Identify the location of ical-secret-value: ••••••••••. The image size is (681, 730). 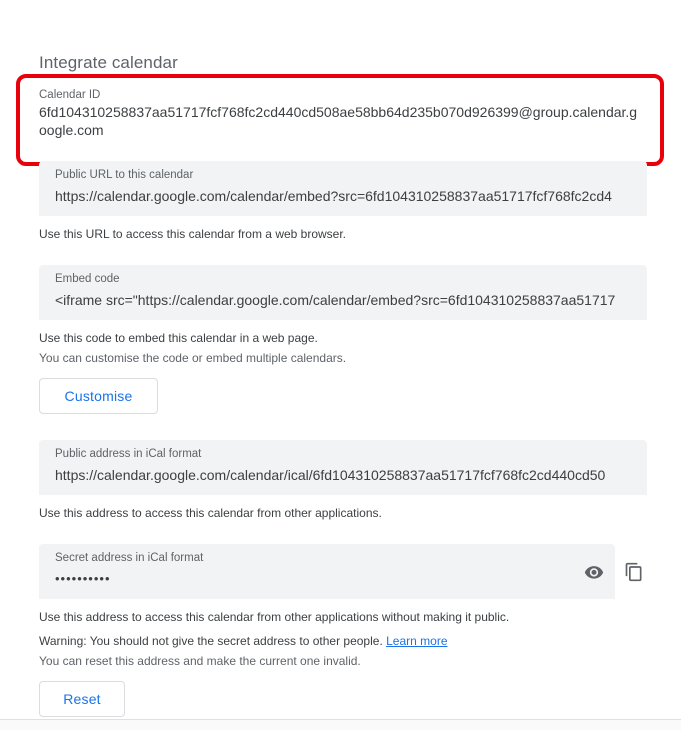
(327, 579).